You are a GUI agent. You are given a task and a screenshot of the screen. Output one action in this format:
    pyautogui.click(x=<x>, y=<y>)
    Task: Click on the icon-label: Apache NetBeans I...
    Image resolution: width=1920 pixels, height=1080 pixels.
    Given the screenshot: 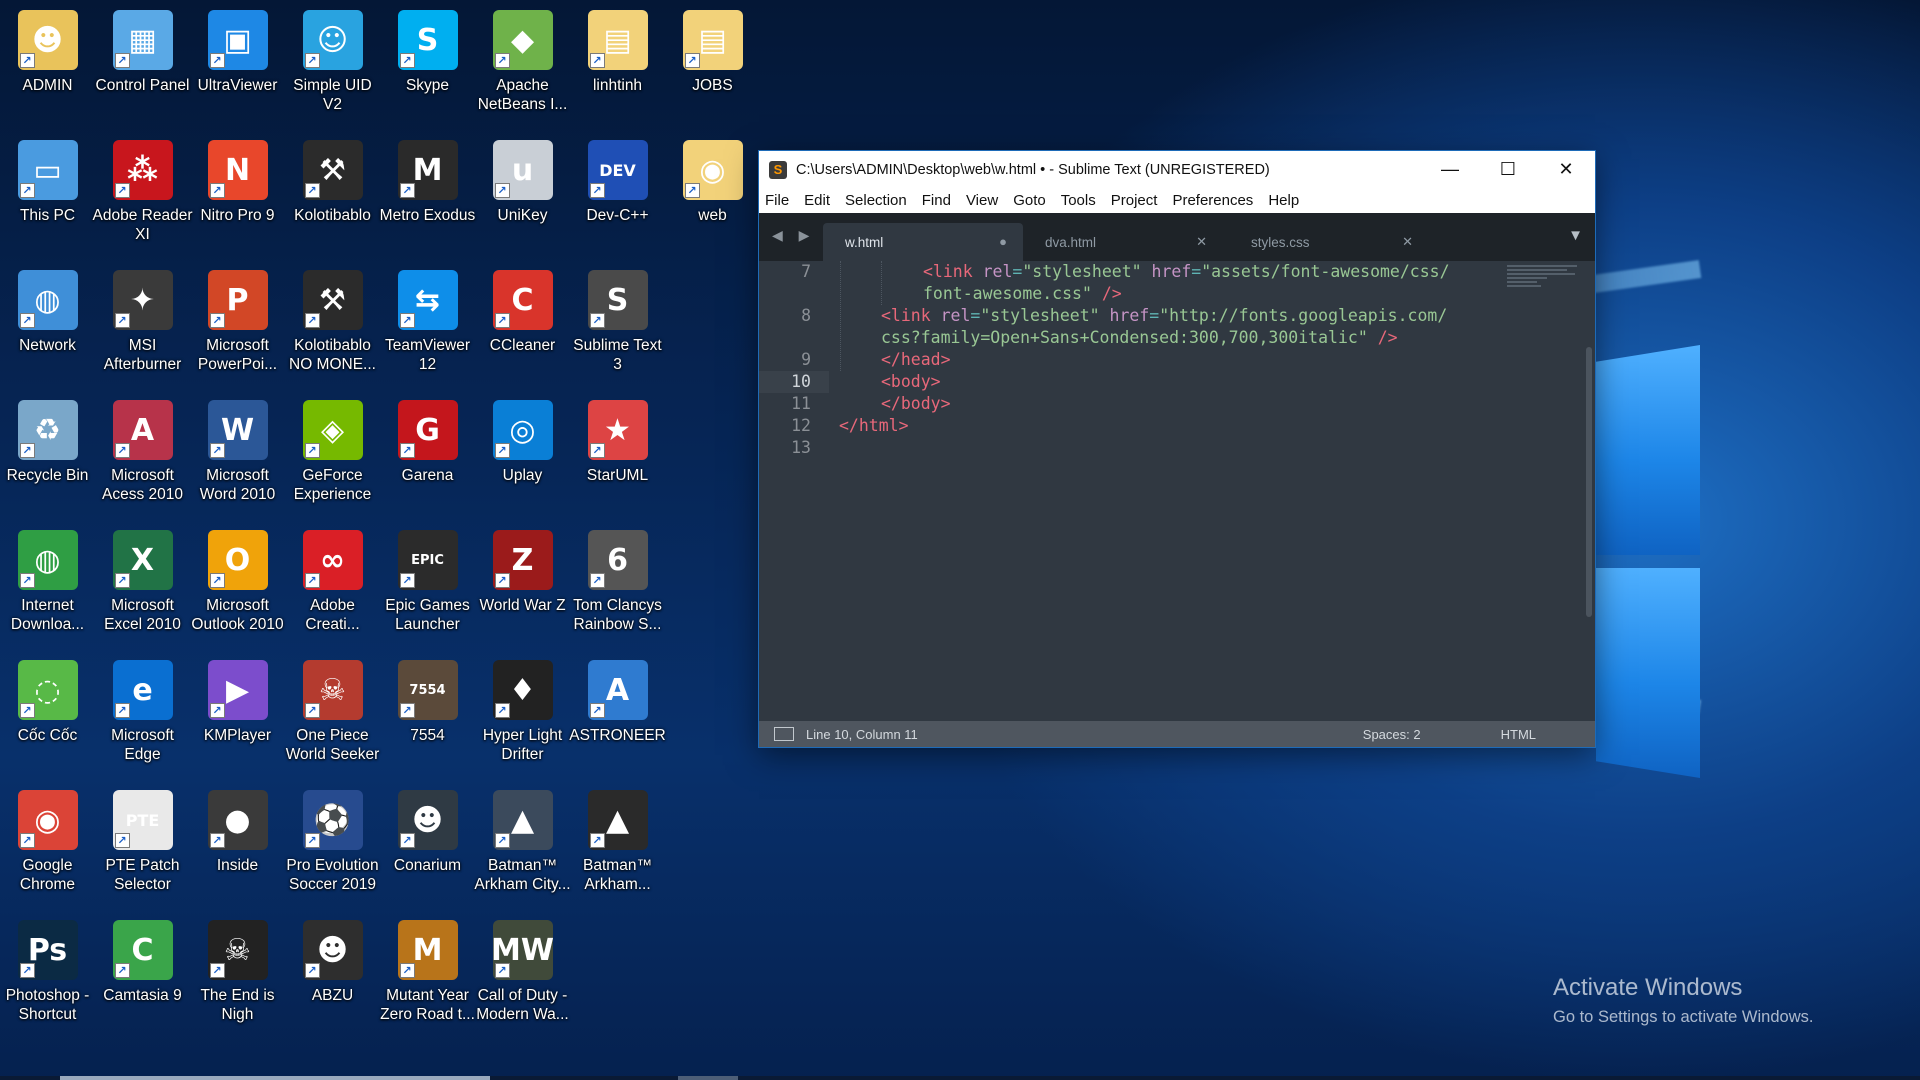 What is the action you would take?
    pyautogui.click(x=522, y=95)
    